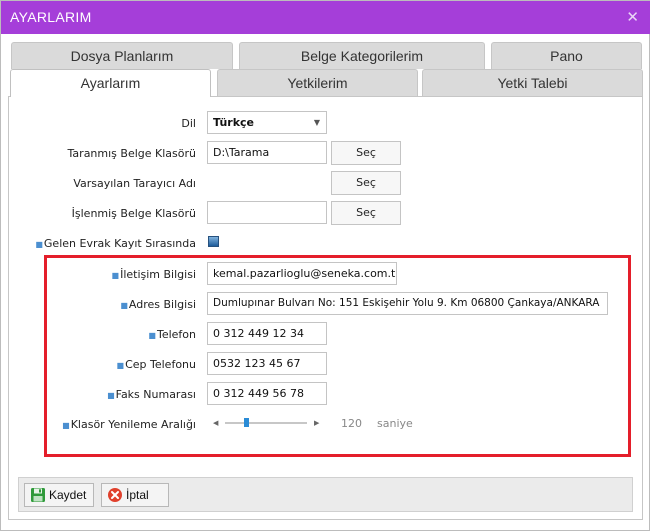 The height and width of the screenshot is (531, 650). What do you see at coordinates (213, 241) in the screenshot?
I see `incoming-order-checkbox` at bounding box center [213, 241].